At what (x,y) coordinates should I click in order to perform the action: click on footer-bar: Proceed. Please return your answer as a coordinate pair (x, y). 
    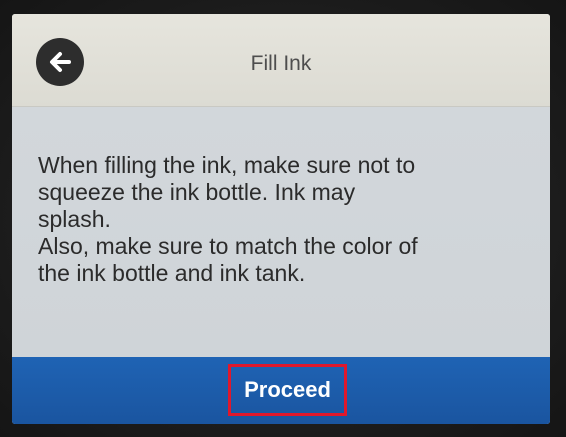
    Looking at the image, I should click on (281, 390).